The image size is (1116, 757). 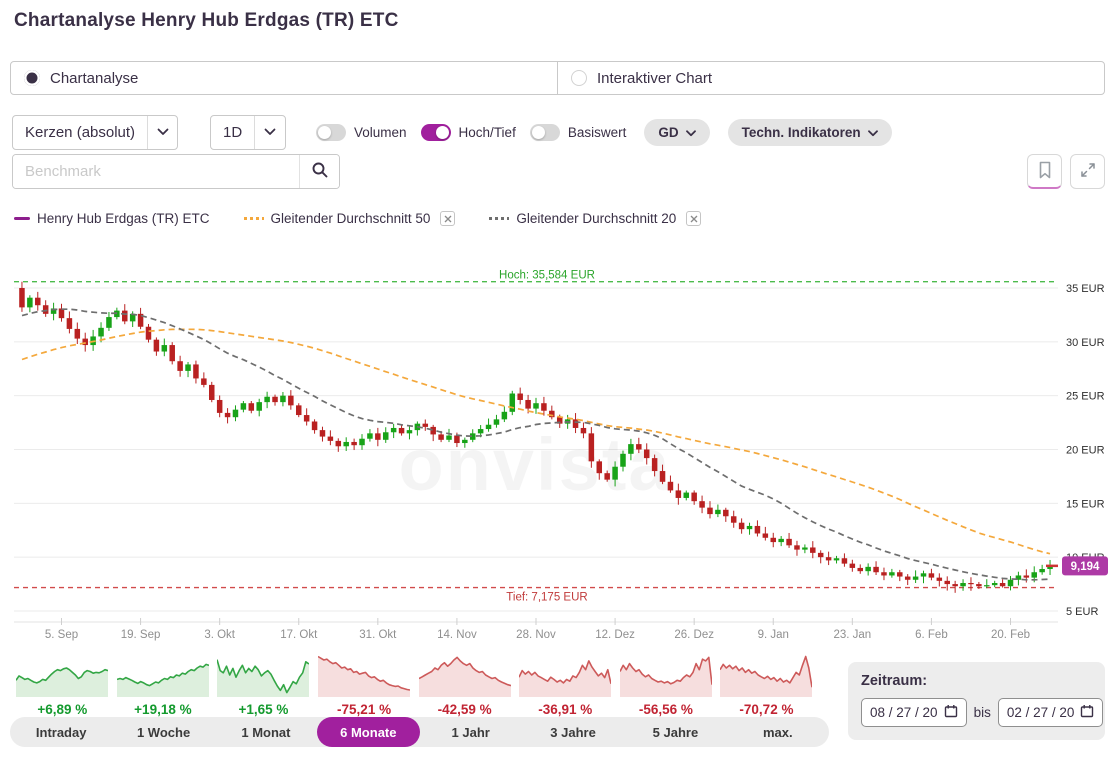 I want to click on fullscreen-button, so click(x=1087, y=171).